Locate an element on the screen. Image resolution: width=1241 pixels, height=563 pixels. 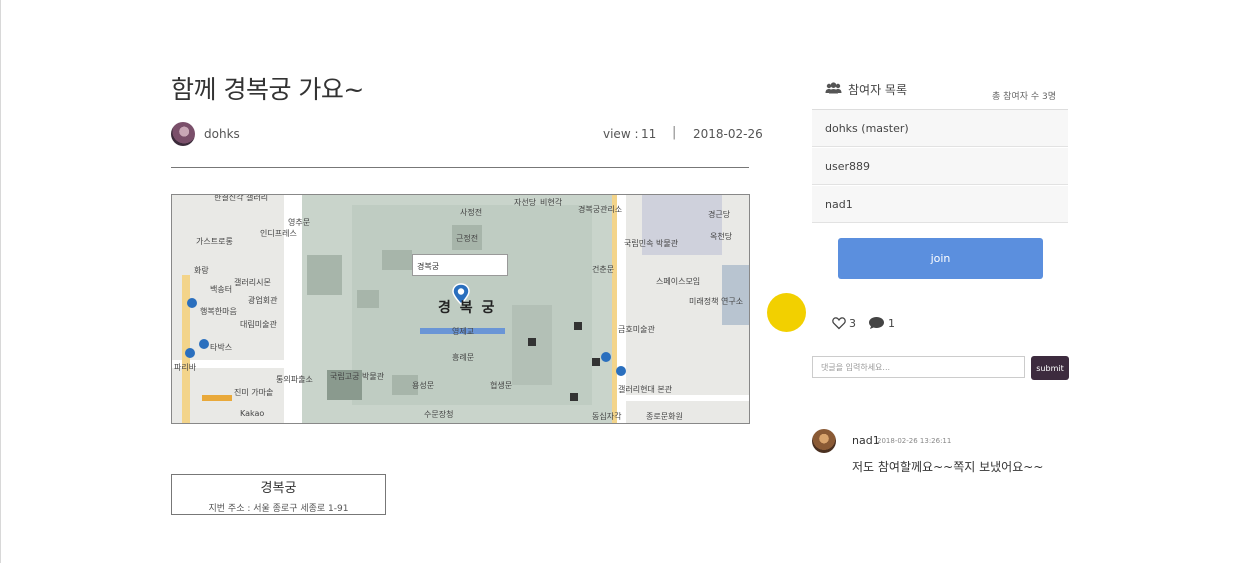
map-label: 협생문 is located at coordinates (501, 385).